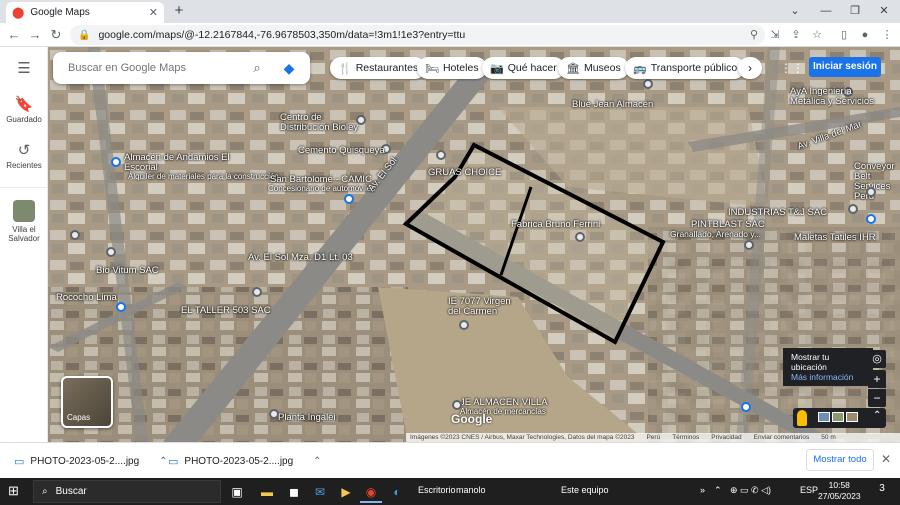  What do you see at coordinates (321, 188) in the screenshot?
I see `map-label: Concesionario de automóviles` at bounding box center [321, 188].